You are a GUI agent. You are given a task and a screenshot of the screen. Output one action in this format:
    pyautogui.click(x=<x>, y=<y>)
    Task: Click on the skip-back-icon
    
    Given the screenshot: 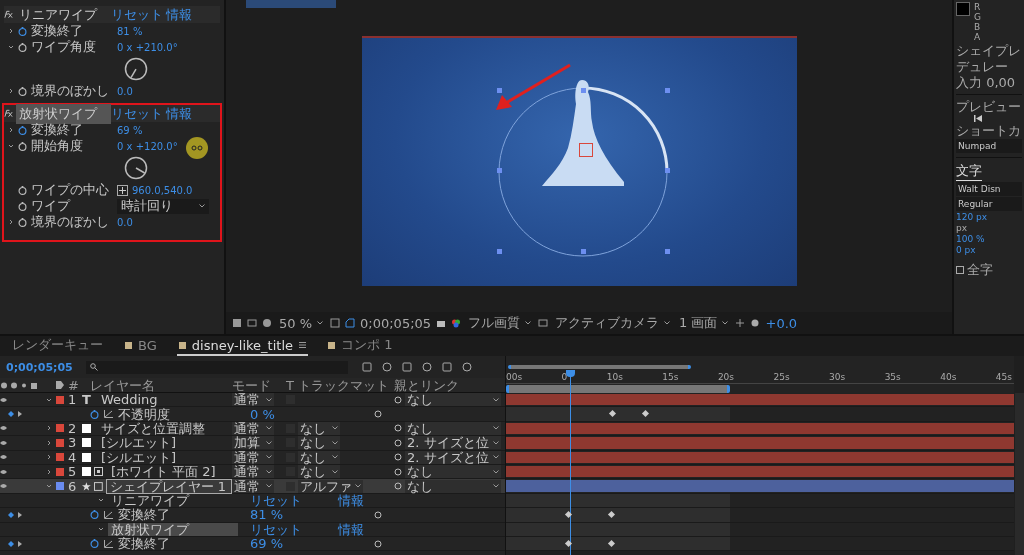 What is the action you would take?
    pyautogui.click(x=978, y=118)
    